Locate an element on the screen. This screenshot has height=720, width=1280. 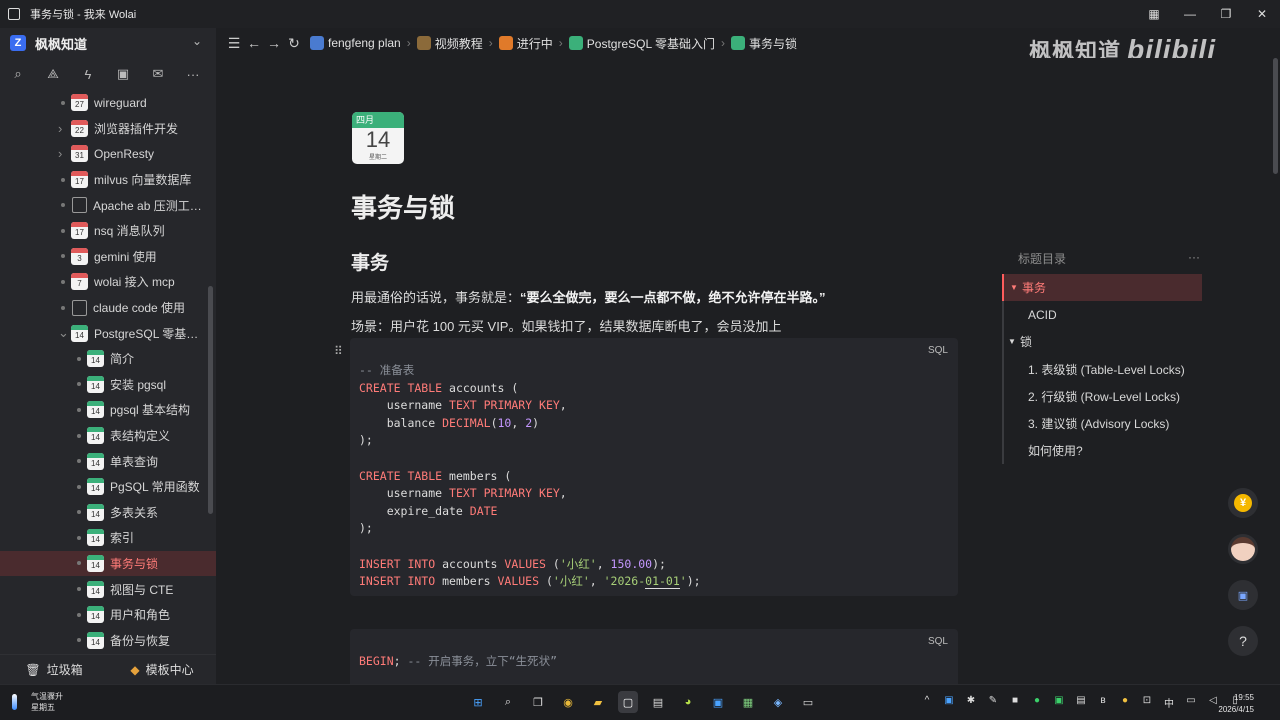
drag-handle-icon: ⠿ is located at coordinates (338, 351).